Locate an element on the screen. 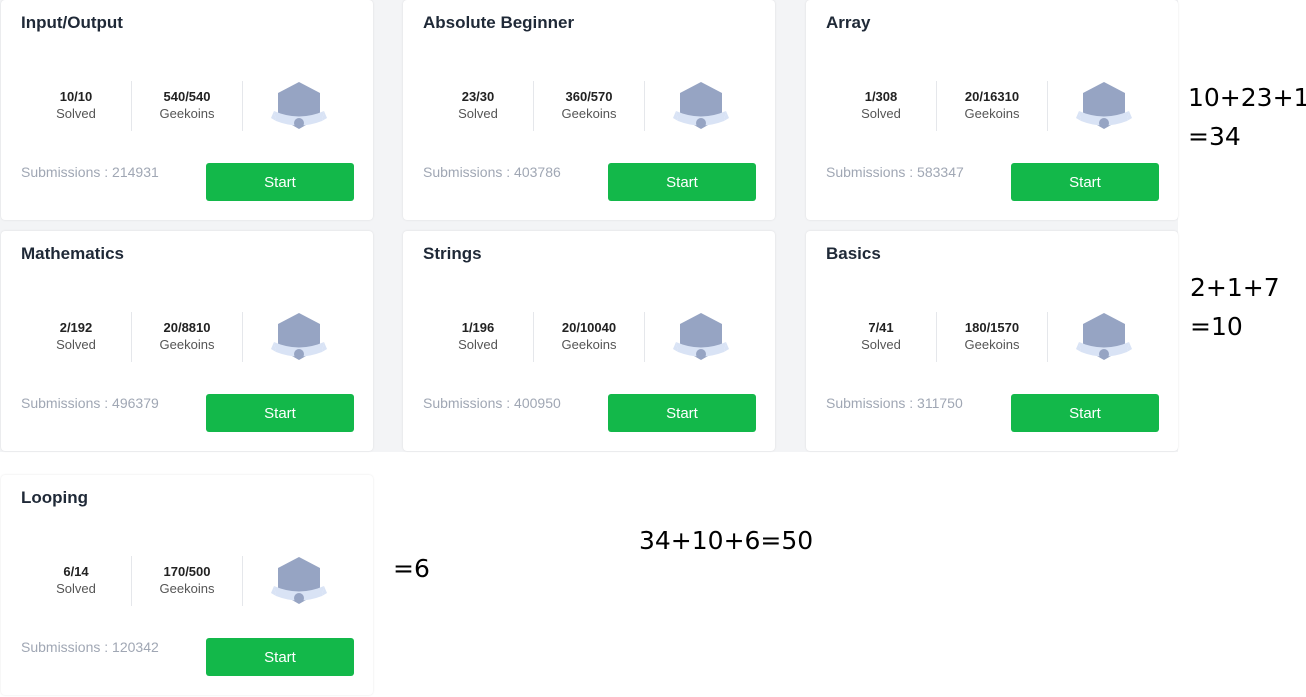 The height and width of the screenshot is (697, 1306). card-title: Looping is located at coordinates (55, 497).